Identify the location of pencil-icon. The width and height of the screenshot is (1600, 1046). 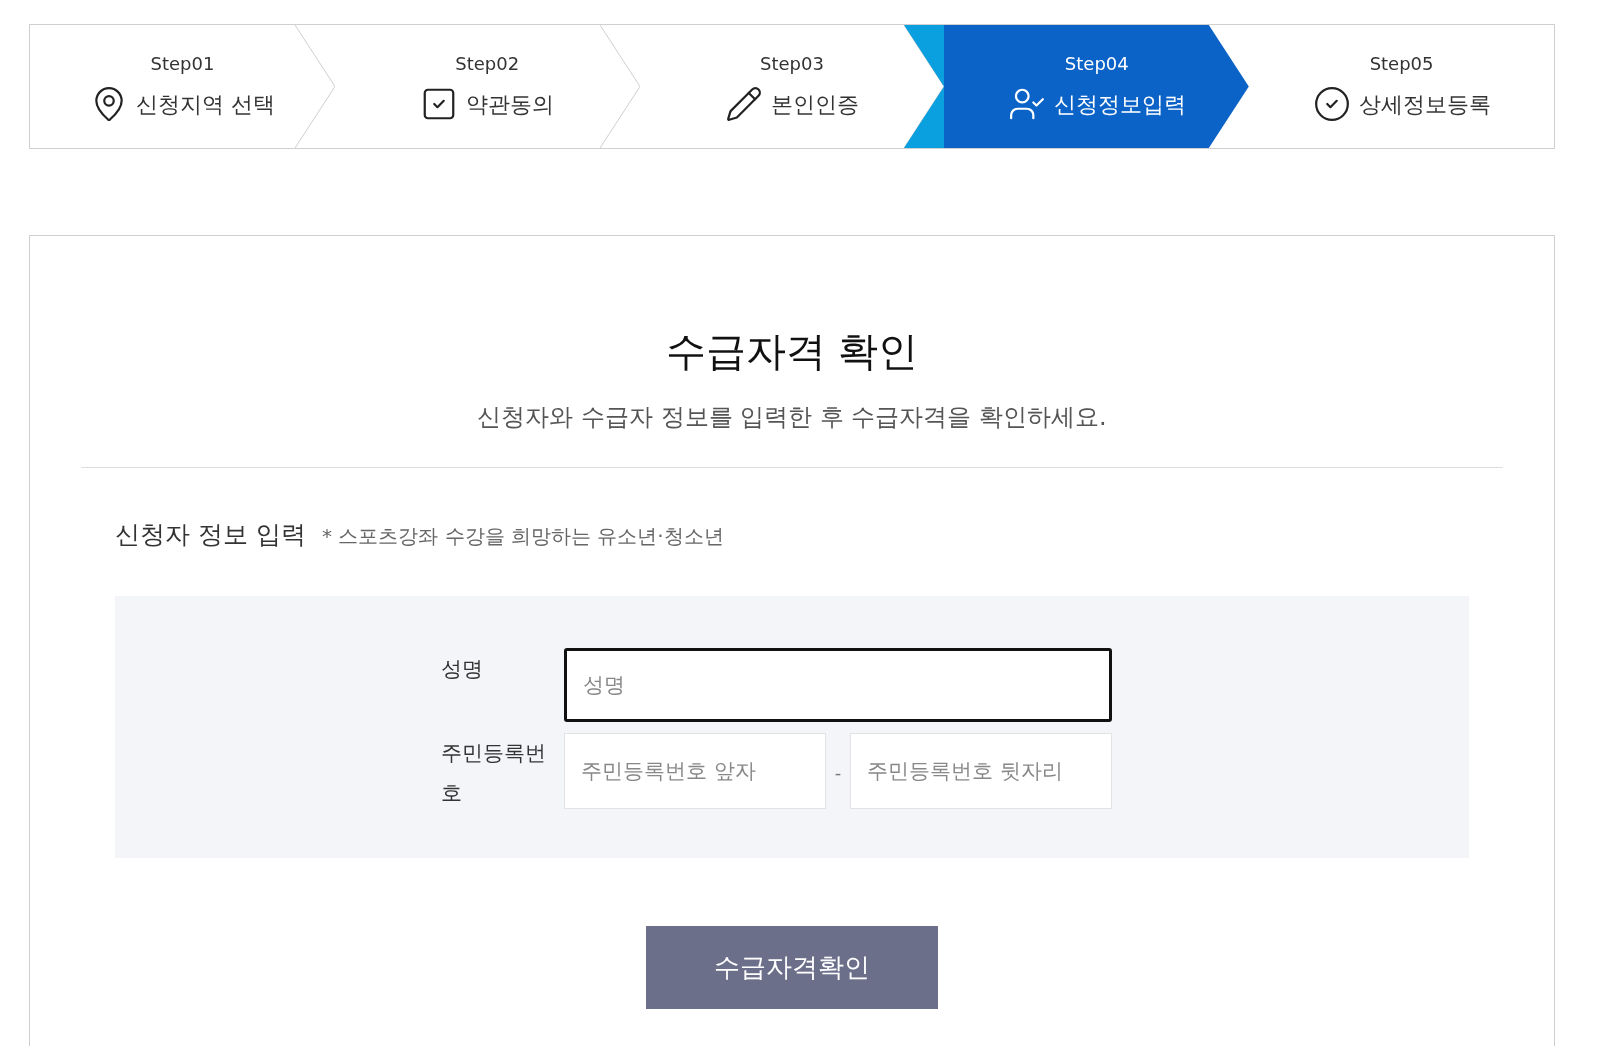
(744, 104).